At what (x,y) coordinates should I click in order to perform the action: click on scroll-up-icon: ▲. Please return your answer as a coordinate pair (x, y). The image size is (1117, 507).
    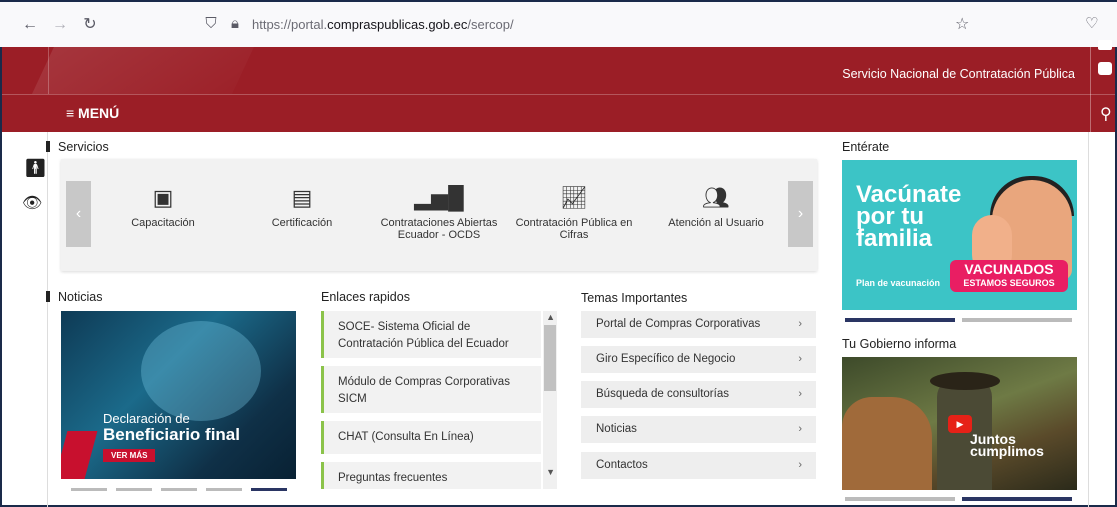
    Looking at the image, I should click on (550, 317).